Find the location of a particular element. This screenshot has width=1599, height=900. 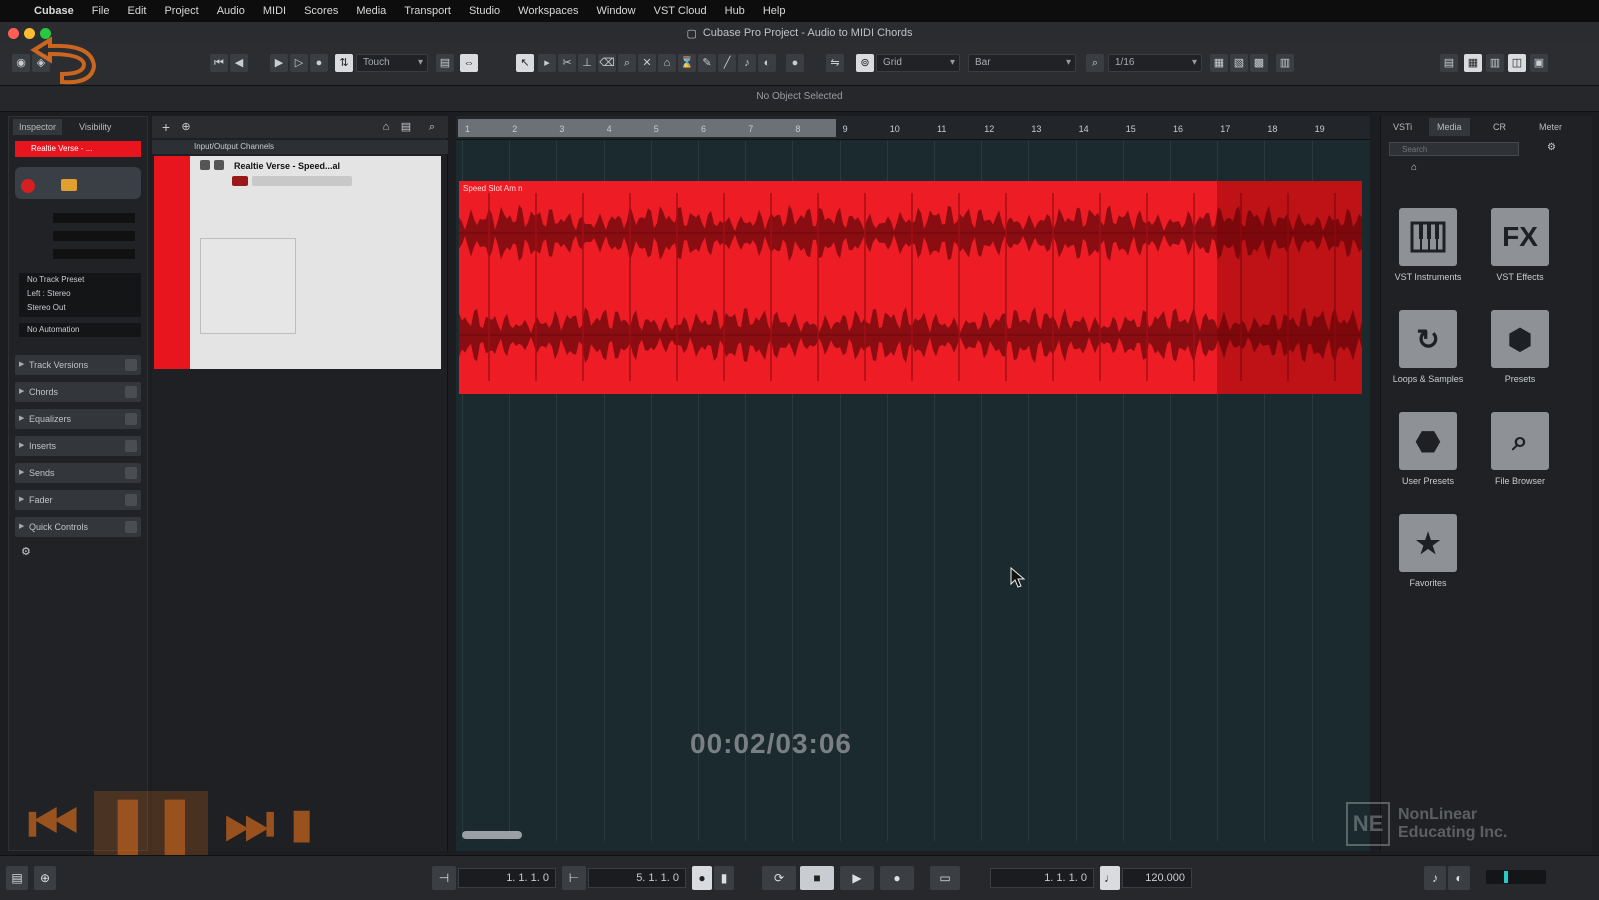

tab-inspector: Inspector is located at coordinates (38, 127).